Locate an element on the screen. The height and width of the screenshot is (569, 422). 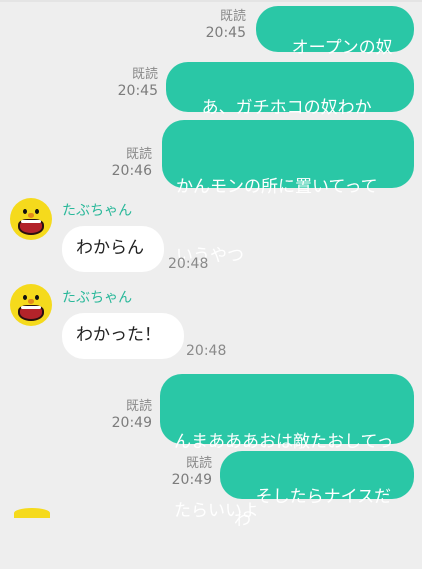
their-message-bubble: わからん is located at coordinates (113, 249).